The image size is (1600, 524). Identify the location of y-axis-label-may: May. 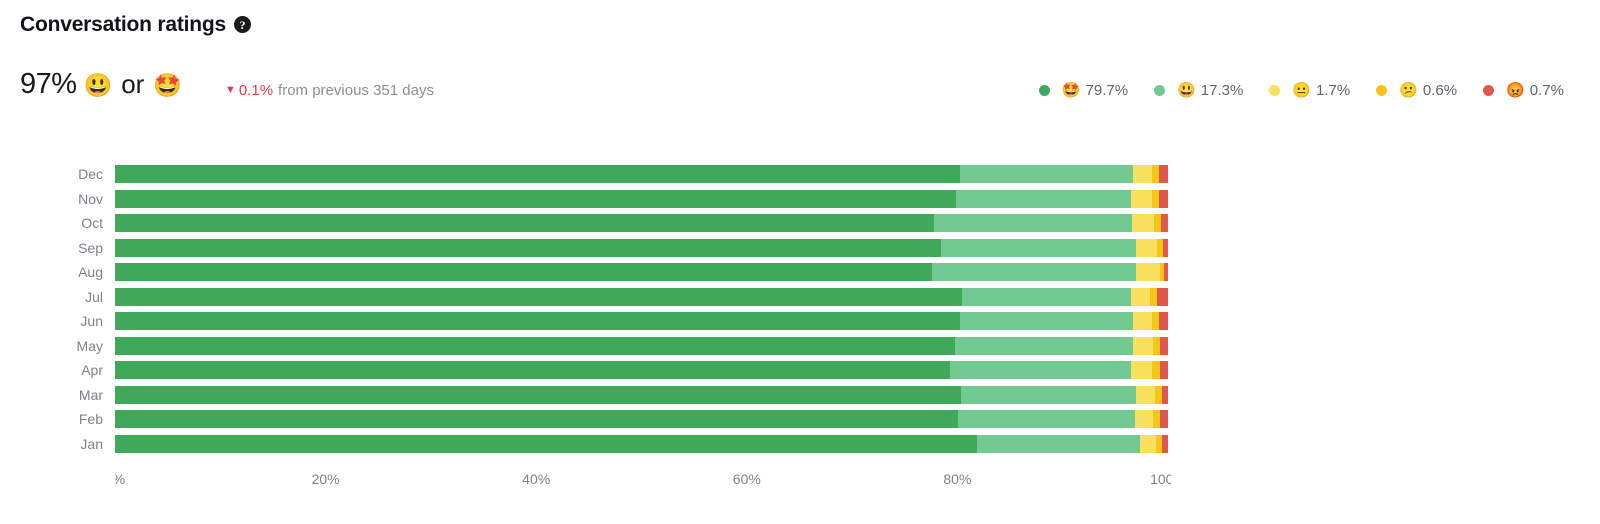
(89, 345).